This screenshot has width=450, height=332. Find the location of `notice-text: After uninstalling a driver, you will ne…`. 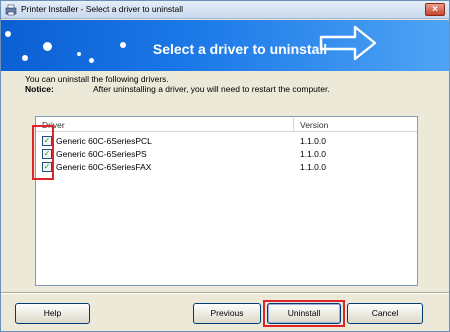

notice-text: After uninstalling a driver, you will ne… is located at coordinates (211, 89).